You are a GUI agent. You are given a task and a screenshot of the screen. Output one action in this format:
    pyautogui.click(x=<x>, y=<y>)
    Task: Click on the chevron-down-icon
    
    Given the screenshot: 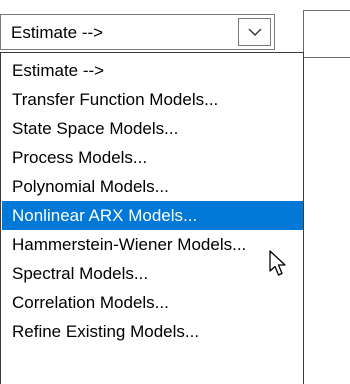 What is the action you would take?
    pyautogui.click(x=255, y=32)
    